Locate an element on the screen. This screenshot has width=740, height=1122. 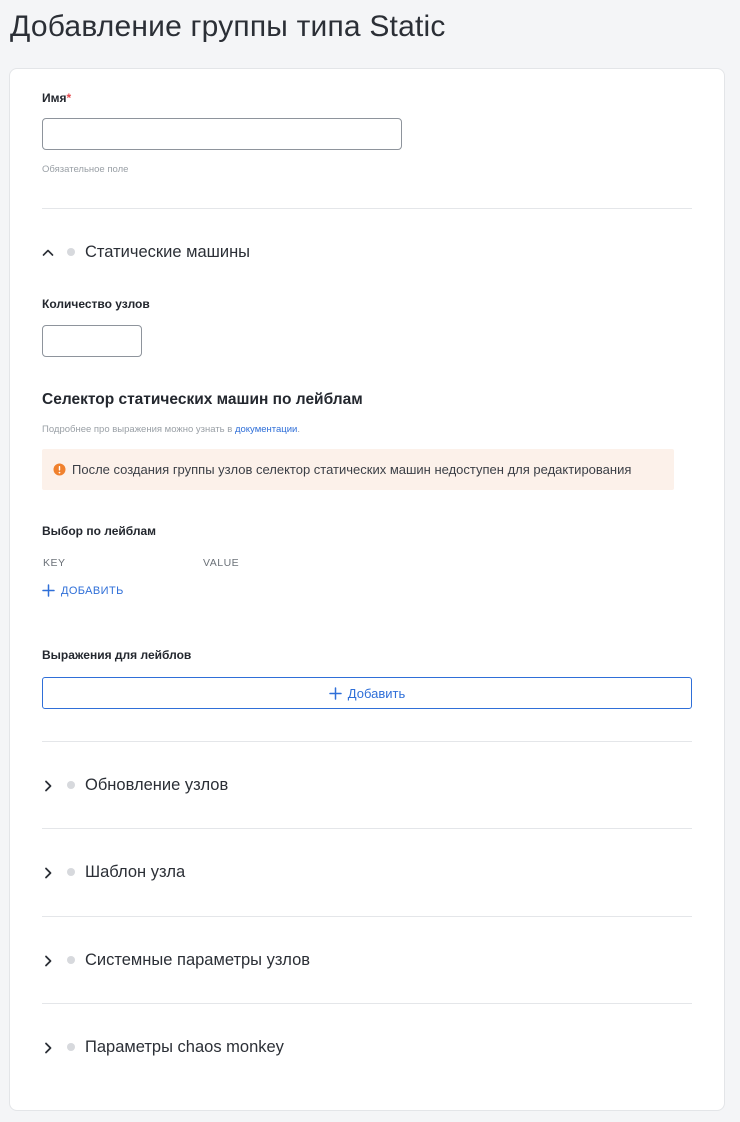
section-title-static-machines: Статические машины is located at coordinates (168, 251).